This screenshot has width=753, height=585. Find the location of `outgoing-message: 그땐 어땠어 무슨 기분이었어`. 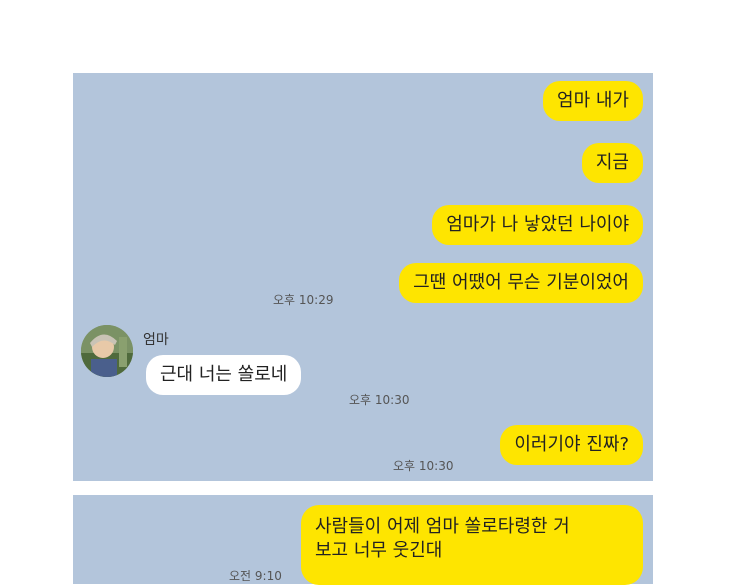

outgoing-message: 그땐 어땠어 무슨 기분이었어 is located at coordinates (521, 283).